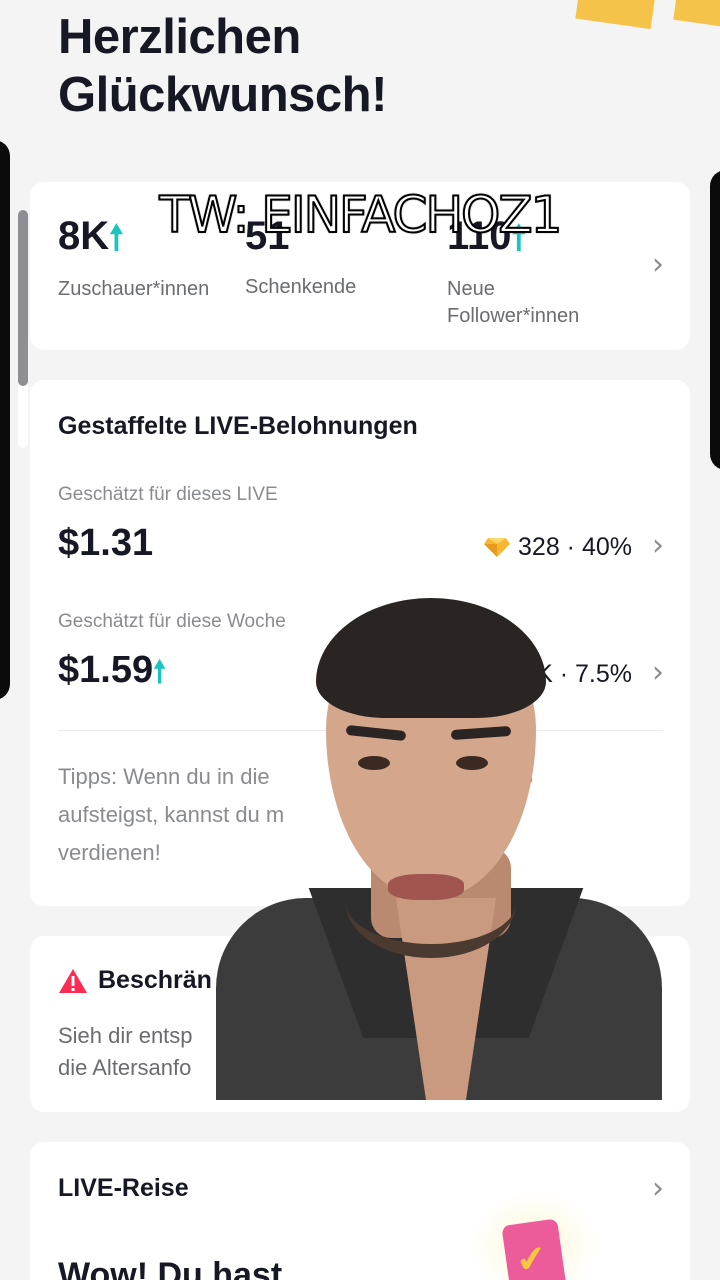 The height and width of the screenshot is (1280, 720). What do you see at coordinates (238, 426) in the screenshot?
I see `rewards-title: Gestaffelte LIVE-Belohnungen` at bounding box center [238, 426].